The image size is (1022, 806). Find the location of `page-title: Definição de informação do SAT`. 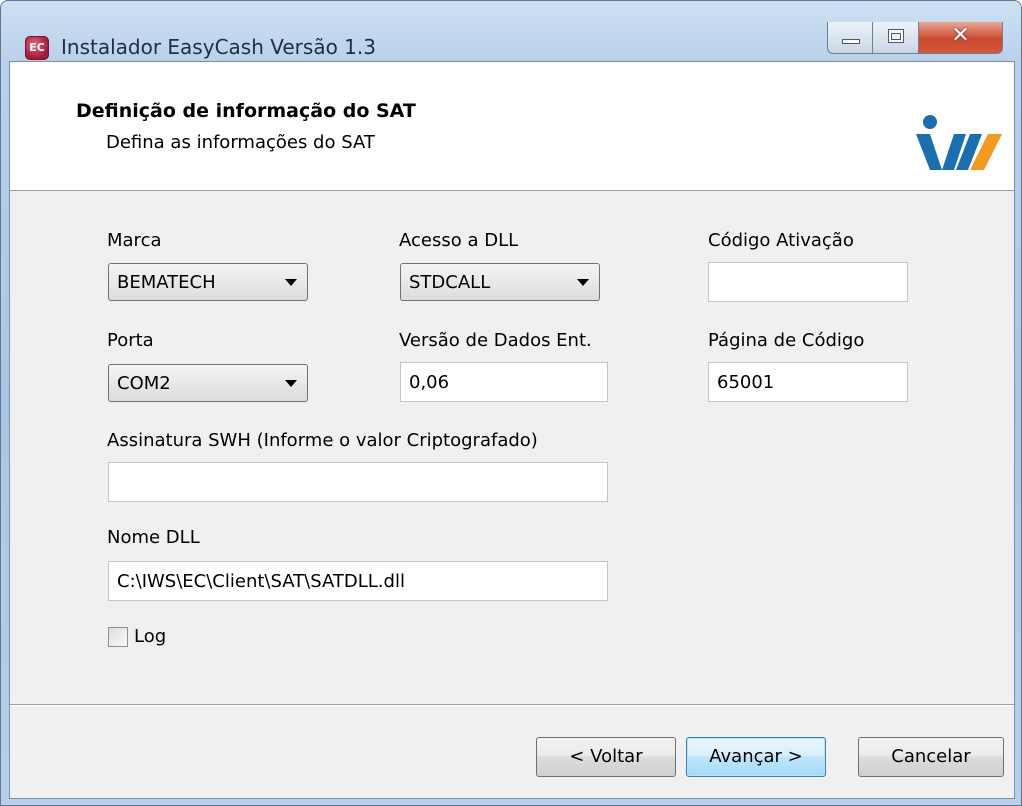

page-title: Definição de informação do SAT is located at coordinates (246, 111).